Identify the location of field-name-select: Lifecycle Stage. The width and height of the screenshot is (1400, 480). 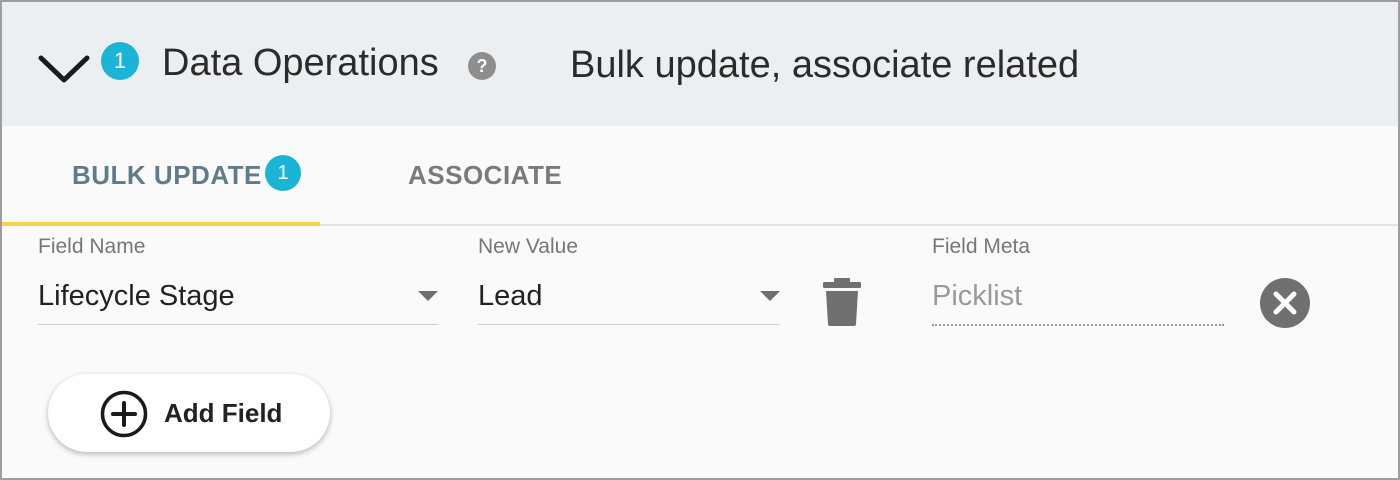
(238, 301).